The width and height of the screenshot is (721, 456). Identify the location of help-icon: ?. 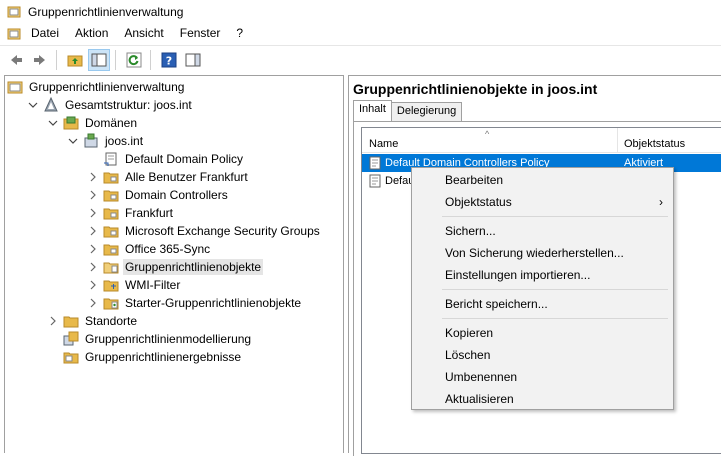
(169, 59).